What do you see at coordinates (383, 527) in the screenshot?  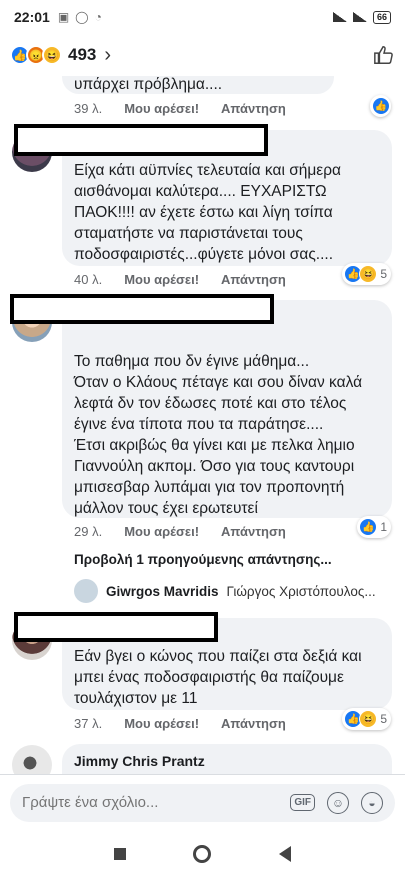 I see `reaction-count: 1` at bounding box center [383, 527].